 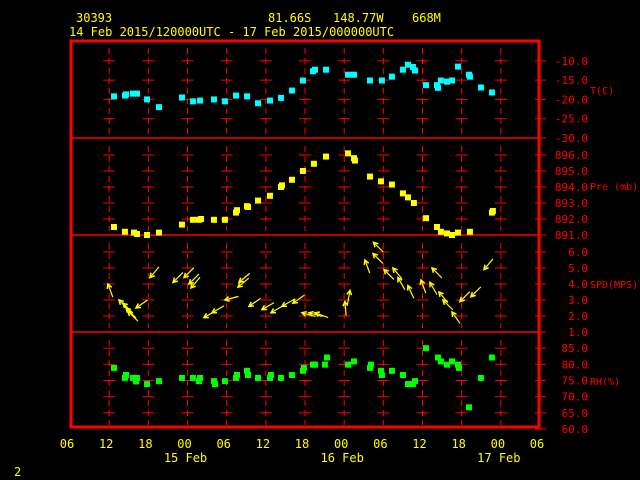 I want to click on y-tick-label: 65.0, so click(x=575, y=413).